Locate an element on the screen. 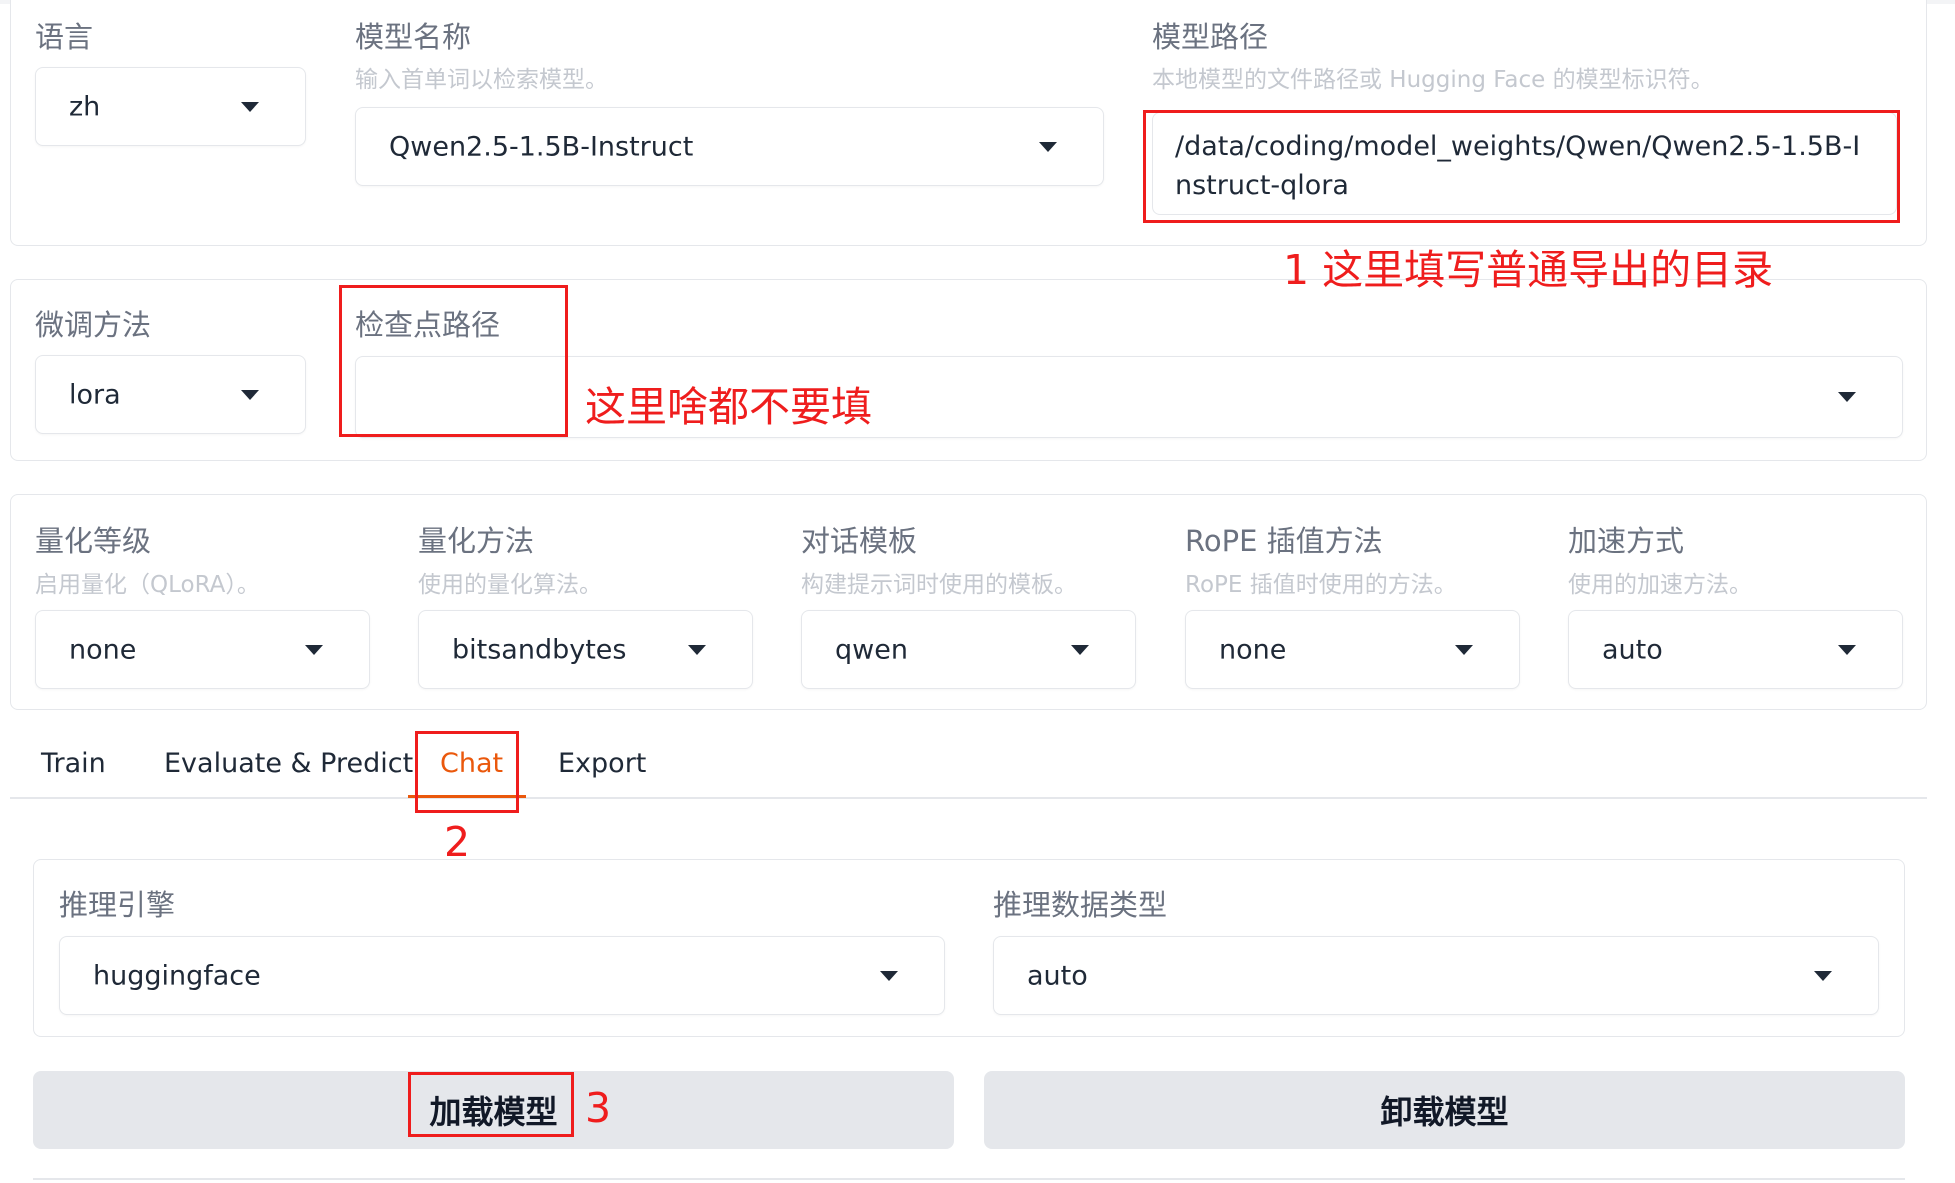  quant-method-value: bitsandbytes is located at coordinates (539, 649).